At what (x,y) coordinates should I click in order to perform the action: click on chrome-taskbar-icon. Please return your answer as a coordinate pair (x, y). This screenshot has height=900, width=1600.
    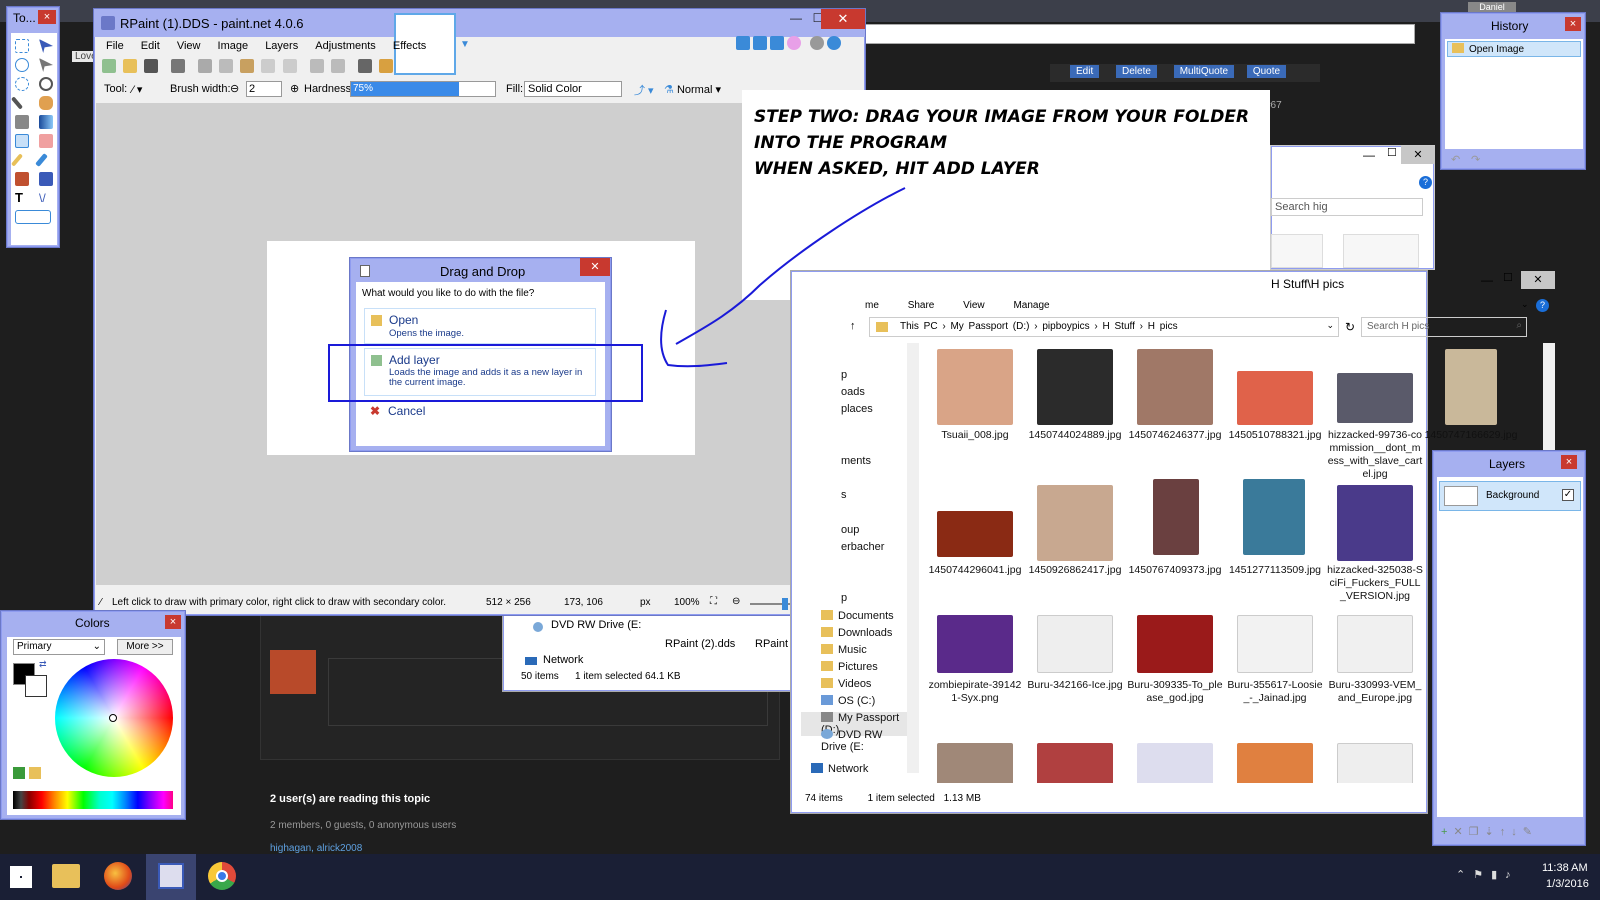
    Looking at the image, I should click on (222, 876).